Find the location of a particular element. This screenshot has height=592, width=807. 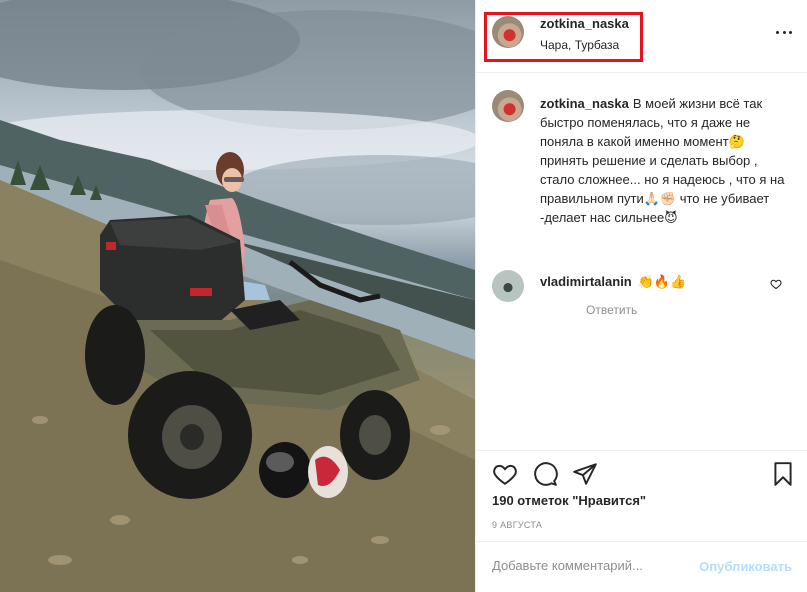

likes-count: 190 отметок "Нравится" is located at coordinates (569, 500).